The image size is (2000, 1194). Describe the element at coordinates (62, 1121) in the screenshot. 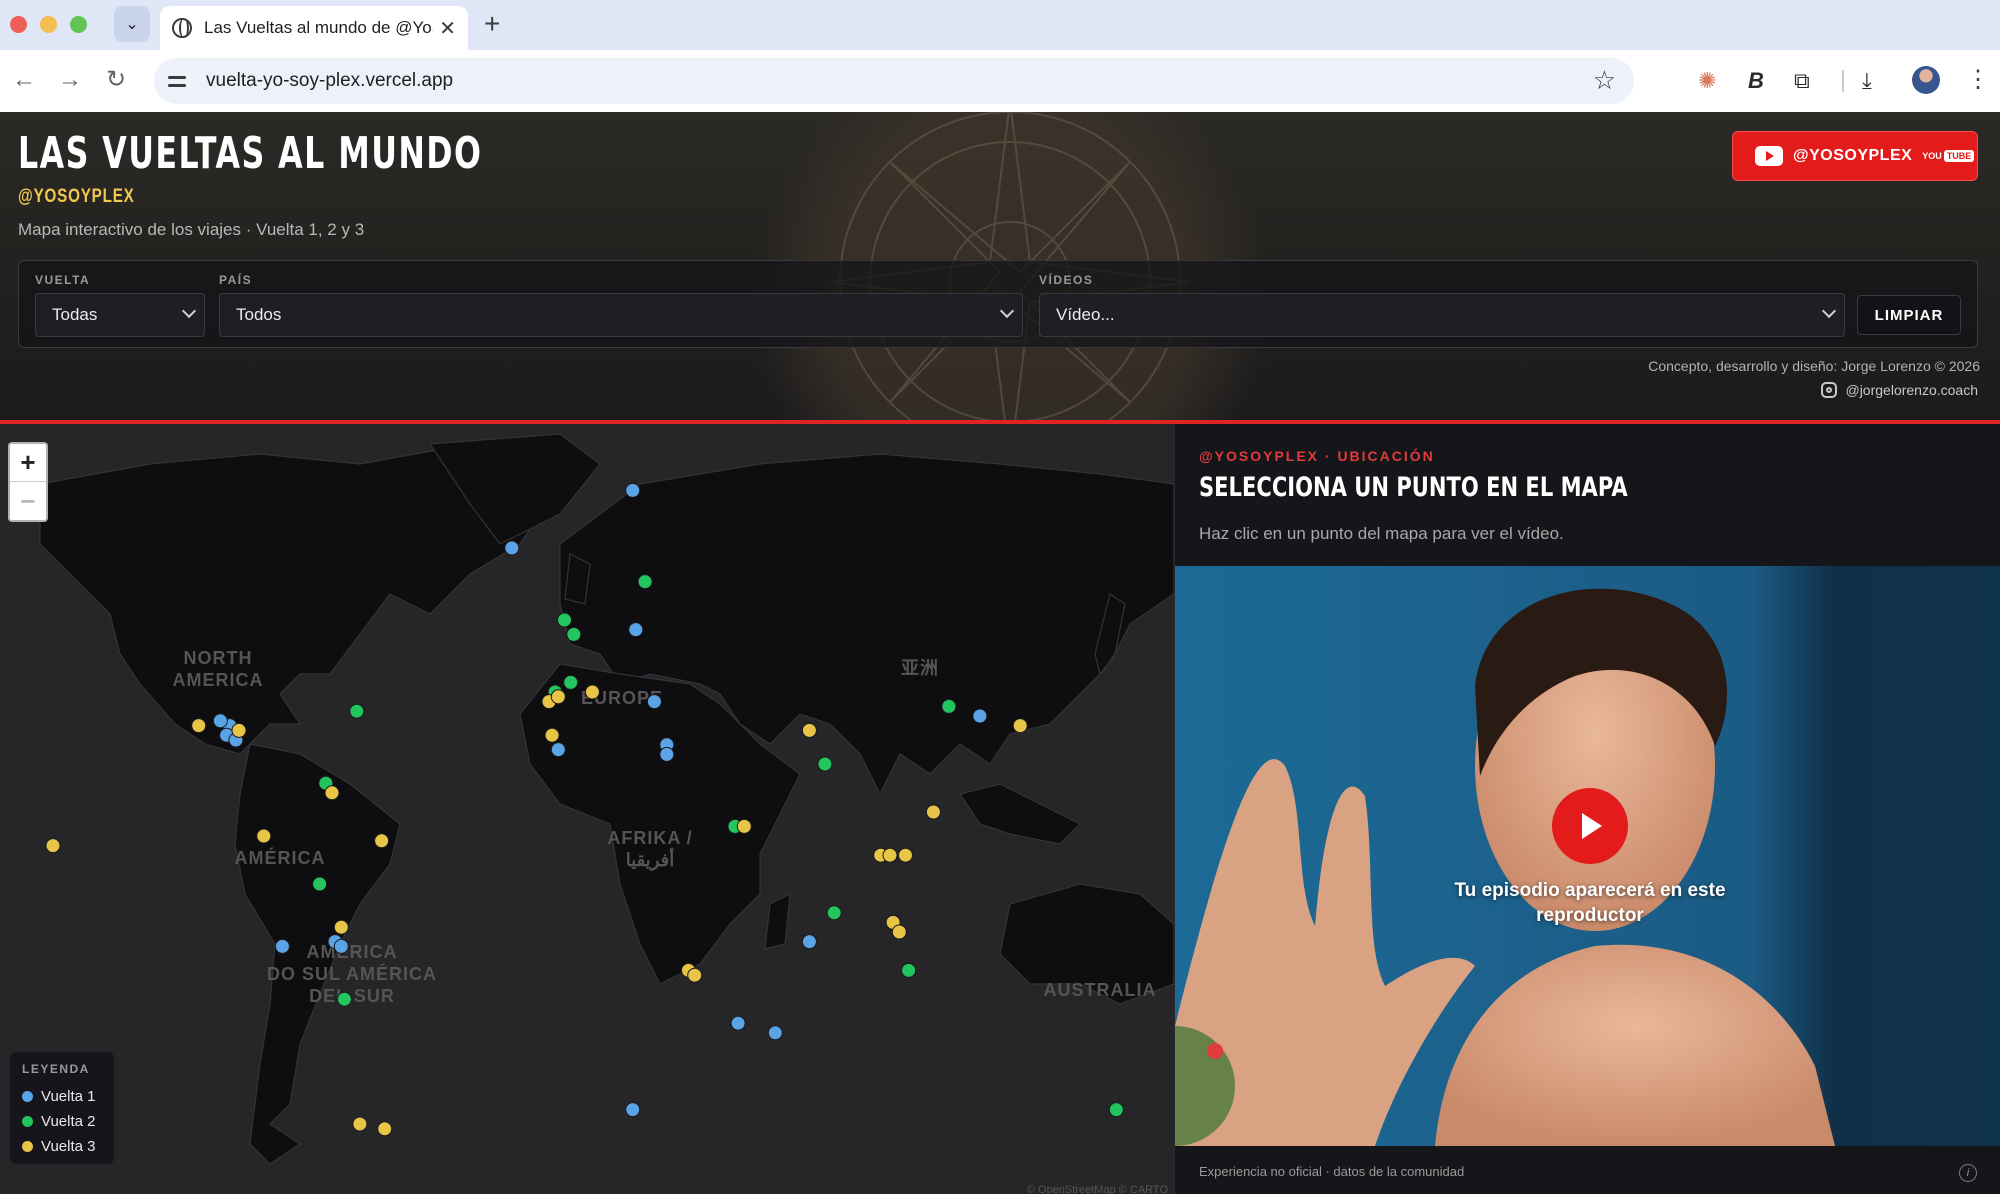

I see `legend-item-vuelta-2: Vuelta 2` at that location.